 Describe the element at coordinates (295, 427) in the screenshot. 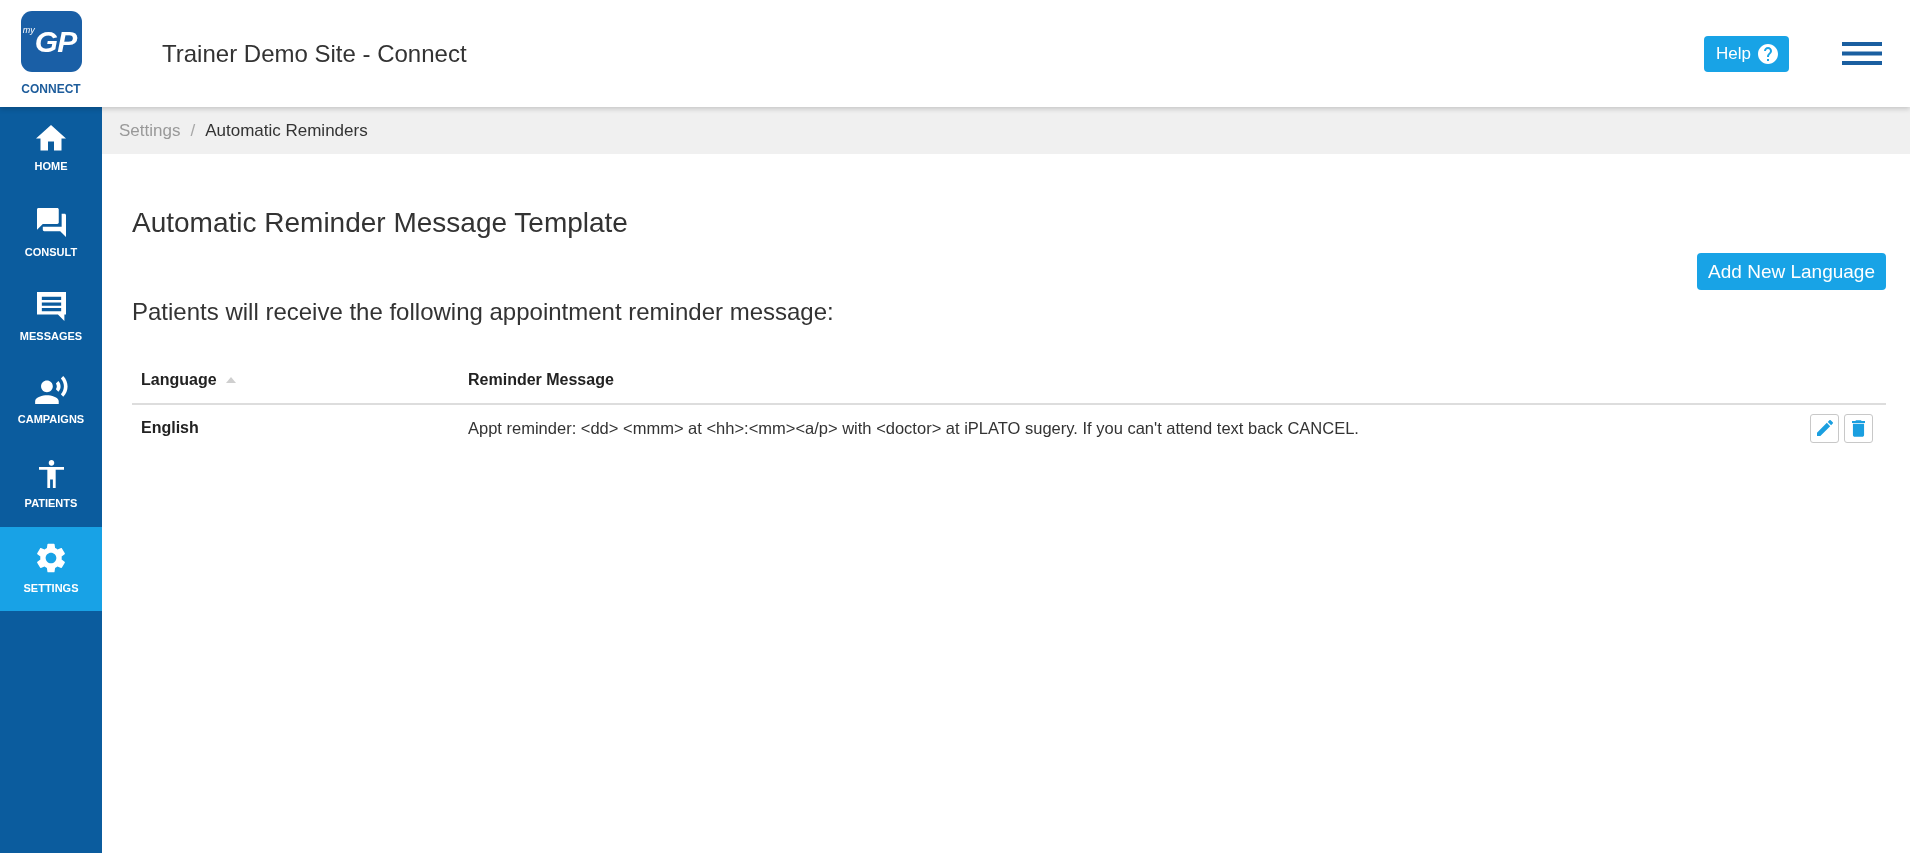

I see `language-cell: English` at that location.